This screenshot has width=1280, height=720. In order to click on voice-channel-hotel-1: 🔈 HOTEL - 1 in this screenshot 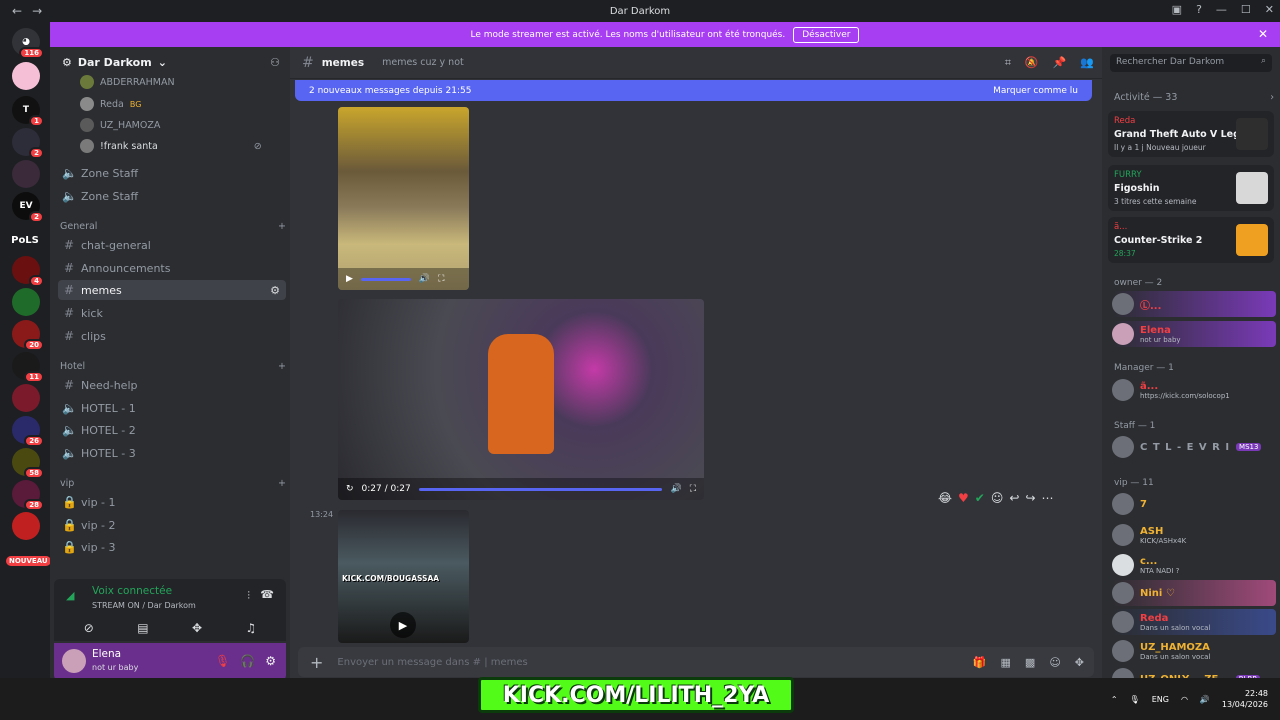, I will do `click(172, 408)`.